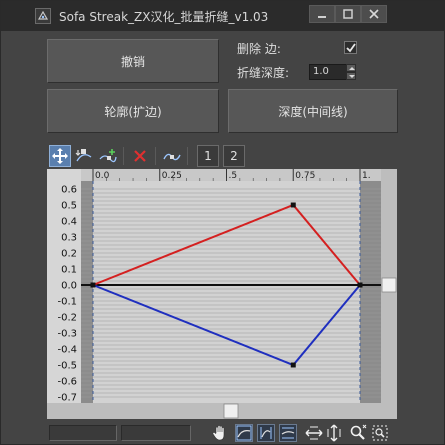  I want to click on y-tick-label: -0.6, so click(67, 382).